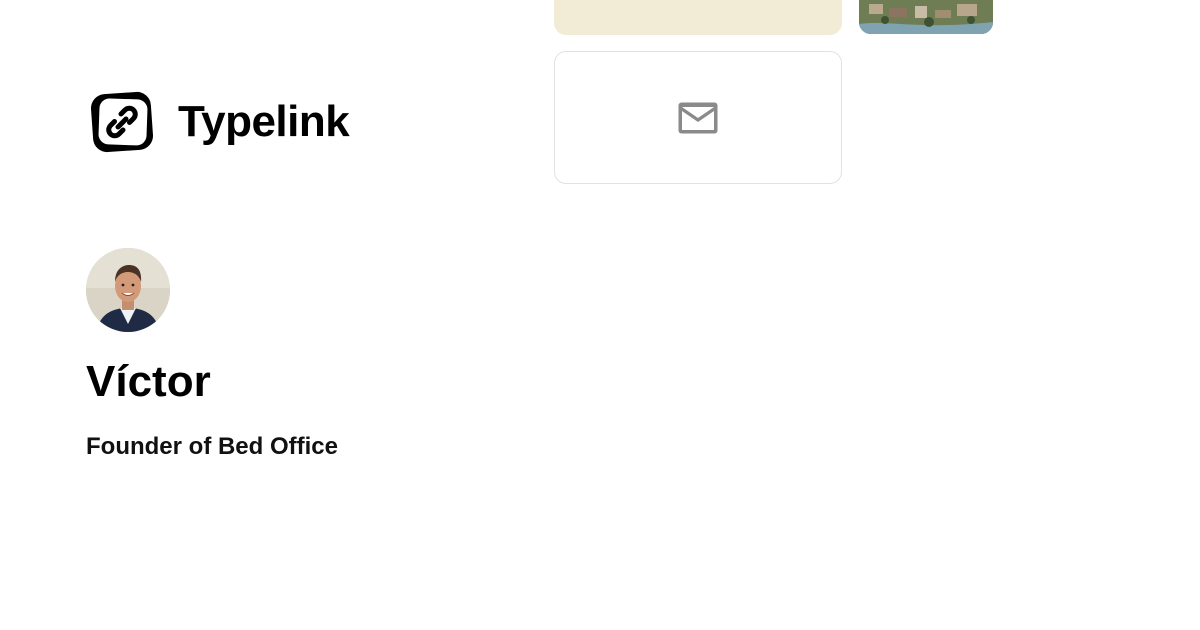 The height and width of the screenshot is (630, 1200). What do you see at coordinates (128, 290) in the screenshot?
I see `avatar` at bounding box center [128, 290].